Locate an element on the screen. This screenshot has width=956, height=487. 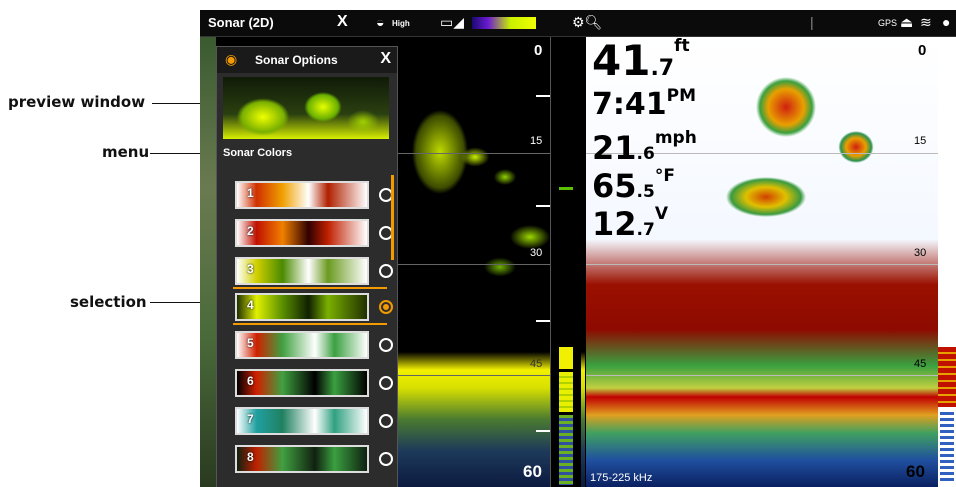
left-depth-label: 60 is located at coordinates (532, 471).